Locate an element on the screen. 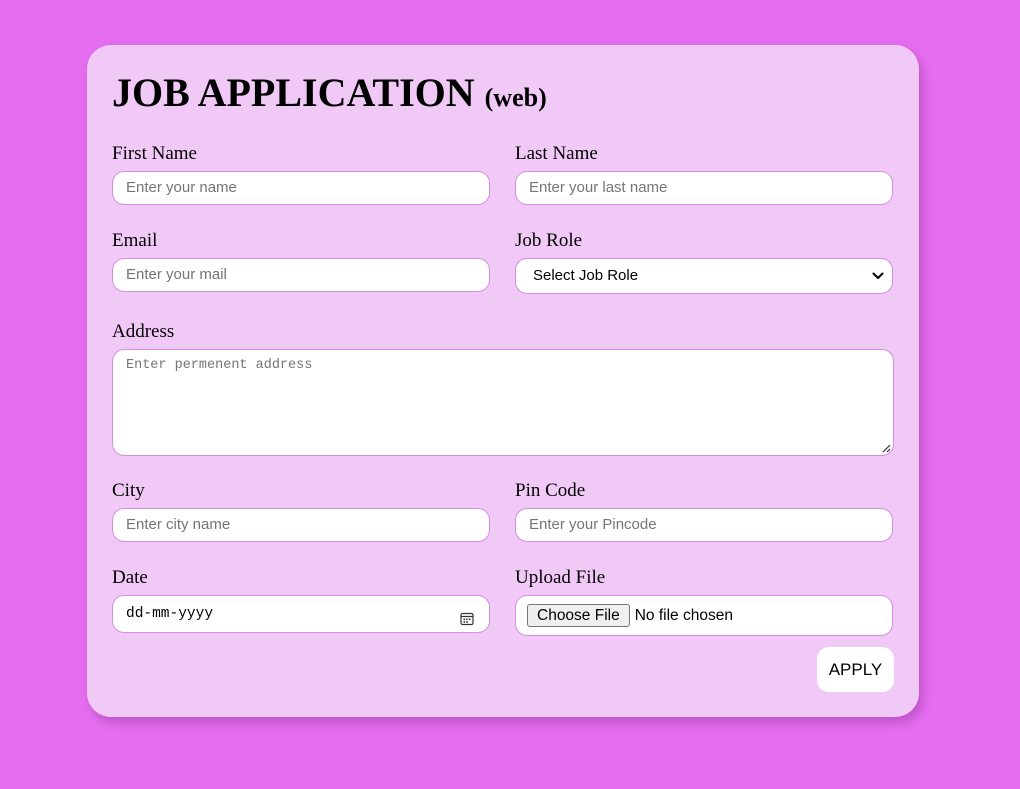 The width and height of the screenshot is (1020, 789). date-group: Date dd-mm-yyyy is located at coordinates (301, 600).